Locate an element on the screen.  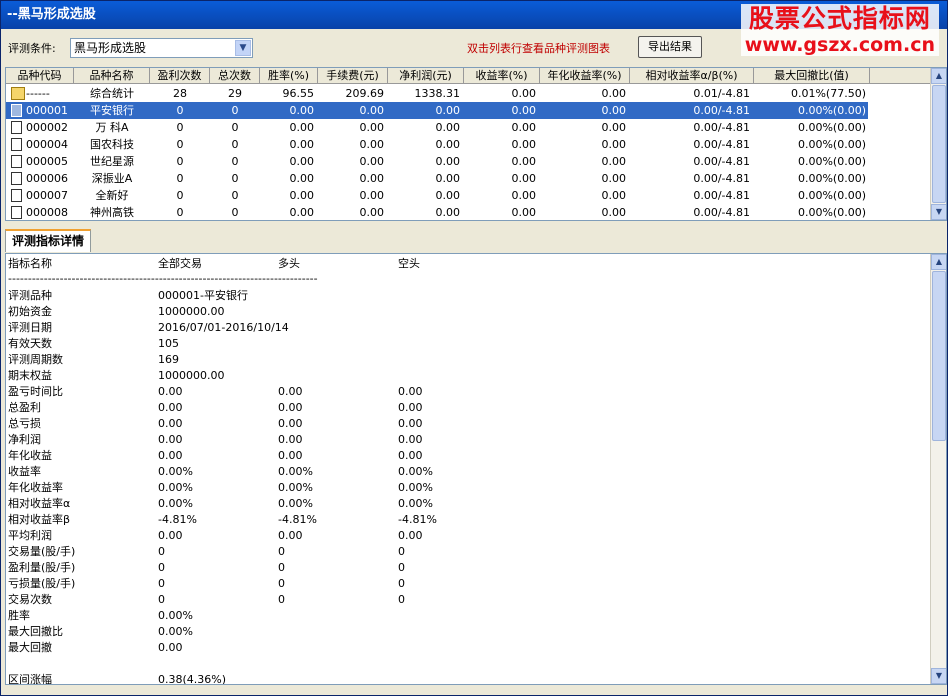
cell-name: 综合统计 is located at coordinates (112, 93).